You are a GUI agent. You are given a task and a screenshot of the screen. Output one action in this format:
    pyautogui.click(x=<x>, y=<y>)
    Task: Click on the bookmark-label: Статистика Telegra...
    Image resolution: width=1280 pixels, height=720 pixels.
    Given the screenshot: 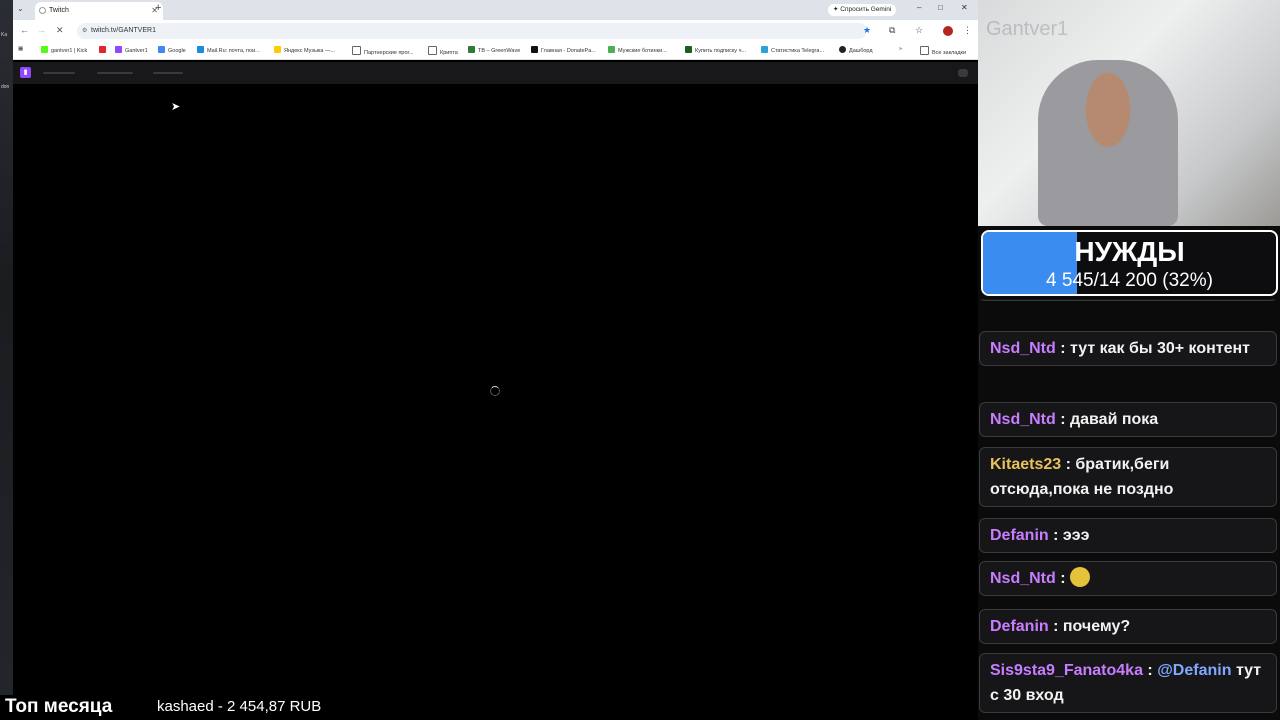 What is the action you would take?
    pyautogui.click(x=798, y=51)
    